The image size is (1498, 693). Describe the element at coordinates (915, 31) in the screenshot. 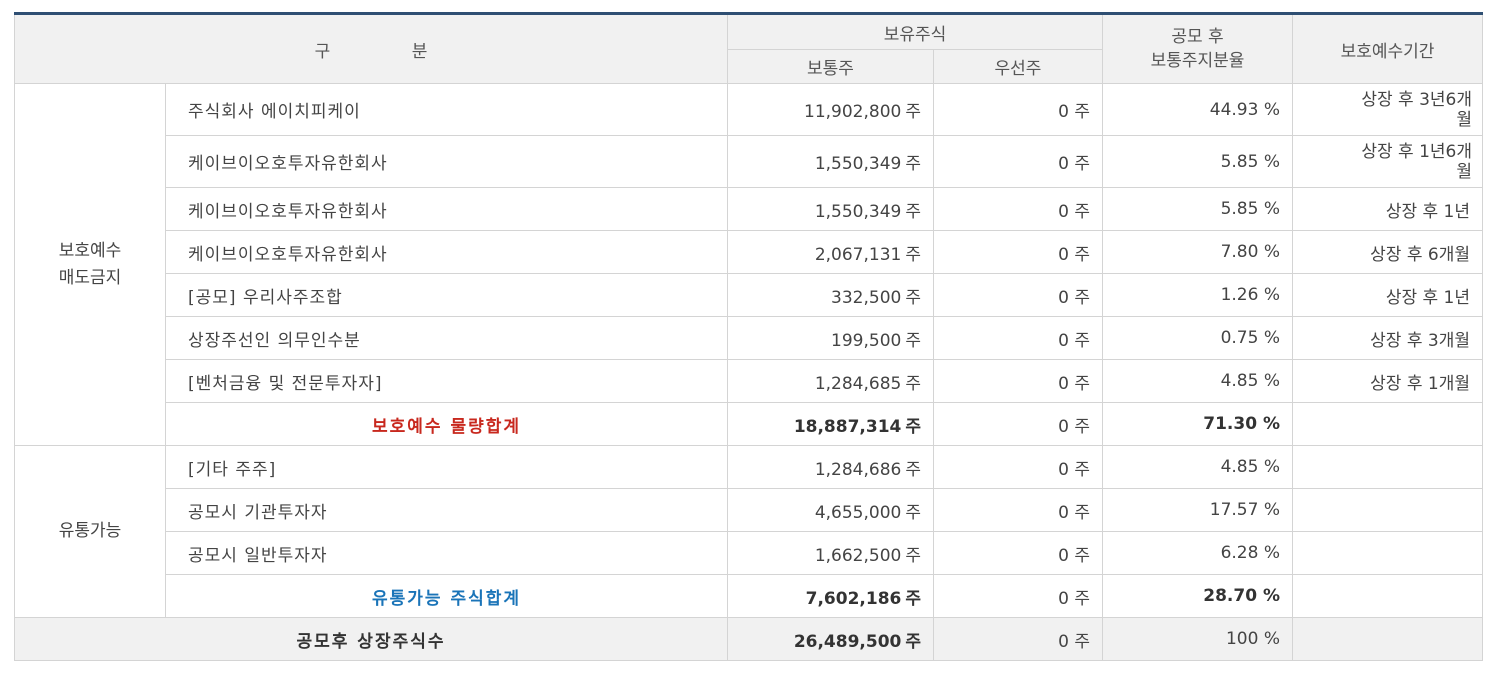

I see `header-holdings: 보유주식` at that location.